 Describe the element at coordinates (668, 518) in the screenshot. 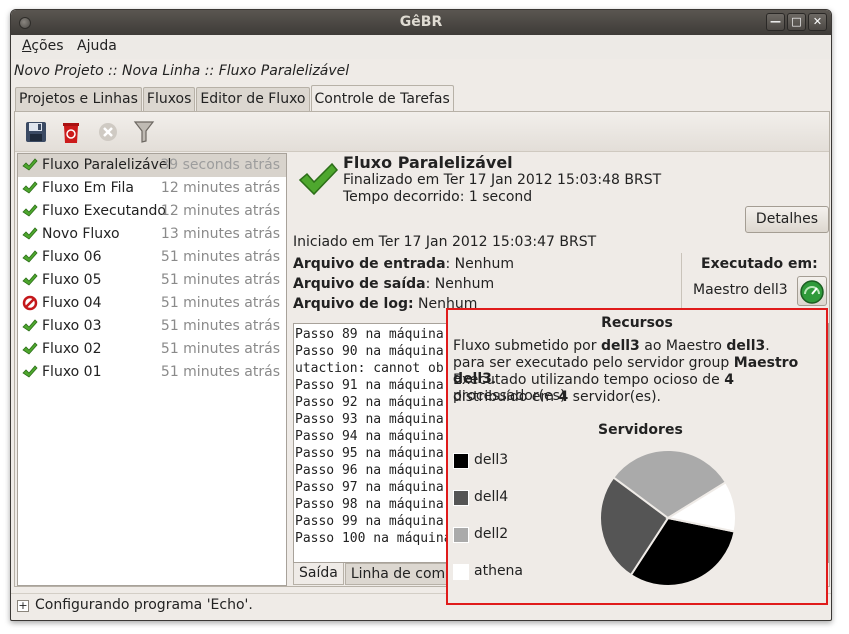

I see `servers-pie-chart` at that location.